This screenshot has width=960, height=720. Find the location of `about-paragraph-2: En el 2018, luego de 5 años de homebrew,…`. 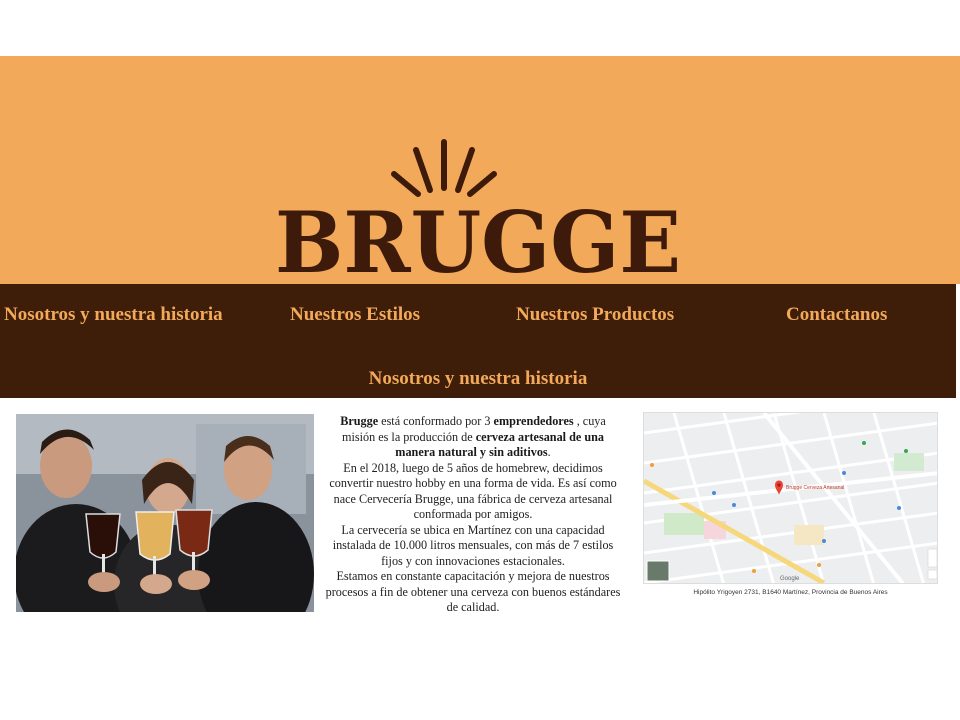

about-paragraph-2: En el 2018, luego de 5 años de homebrew,… is located at coordinates (473, 491).